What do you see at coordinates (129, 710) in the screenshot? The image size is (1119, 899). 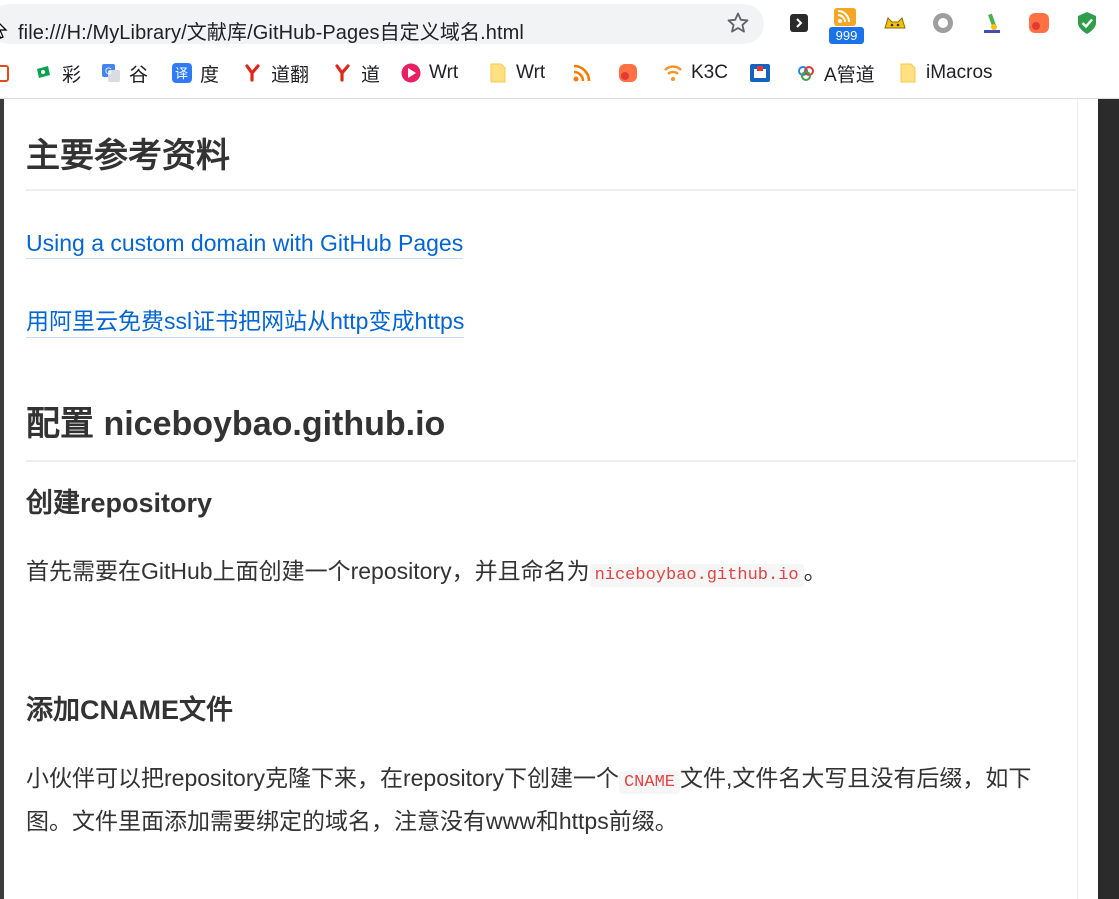 I see `subsection-title-cname: 添加CNAME文件` at bounding box center [129, 710].